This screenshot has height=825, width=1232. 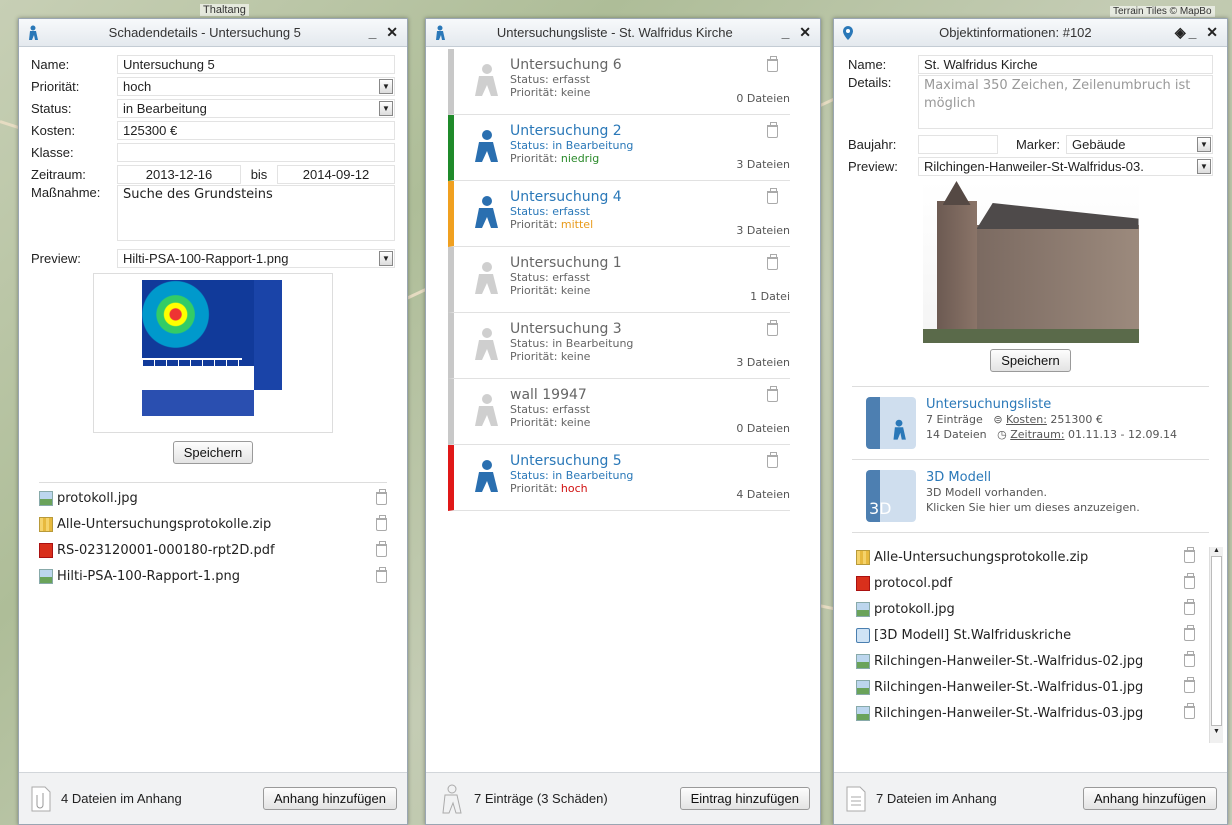 What do you see at coordinates (1216, 550) in the screenshot?
I see `scroll-up-icon: ▲` at bounding box center [1216, 550].